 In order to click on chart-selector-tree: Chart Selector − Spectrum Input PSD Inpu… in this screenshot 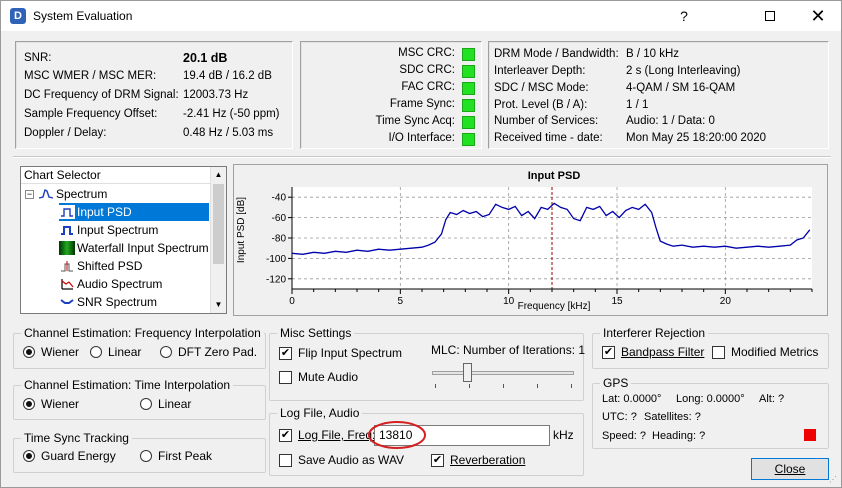, I will do `click(123, 240)`.